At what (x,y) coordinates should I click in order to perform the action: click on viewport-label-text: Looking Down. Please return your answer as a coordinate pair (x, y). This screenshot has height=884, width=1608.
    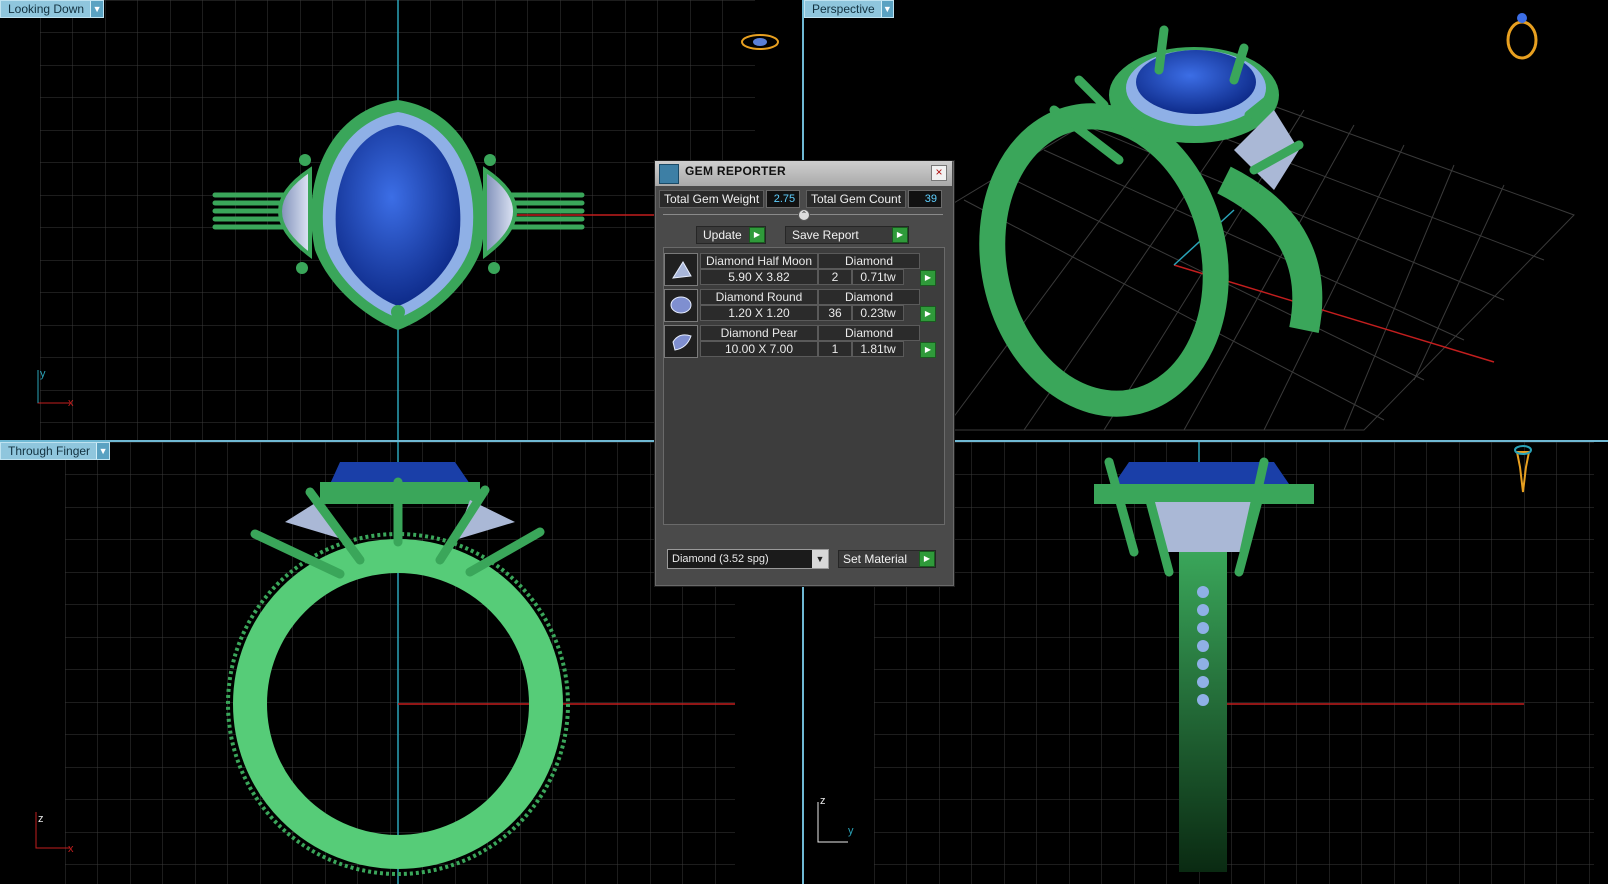
    Looking at the image, I should click on (46, 9).